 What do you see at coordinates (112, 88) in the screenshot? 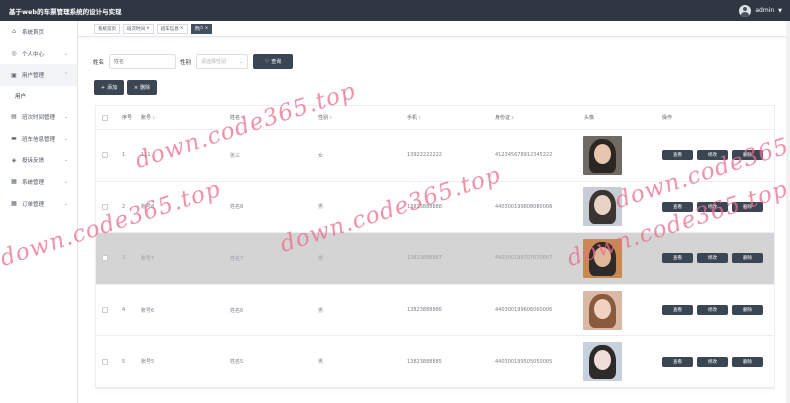
I see `add-label: 添加` at bounding box center [112, 88].